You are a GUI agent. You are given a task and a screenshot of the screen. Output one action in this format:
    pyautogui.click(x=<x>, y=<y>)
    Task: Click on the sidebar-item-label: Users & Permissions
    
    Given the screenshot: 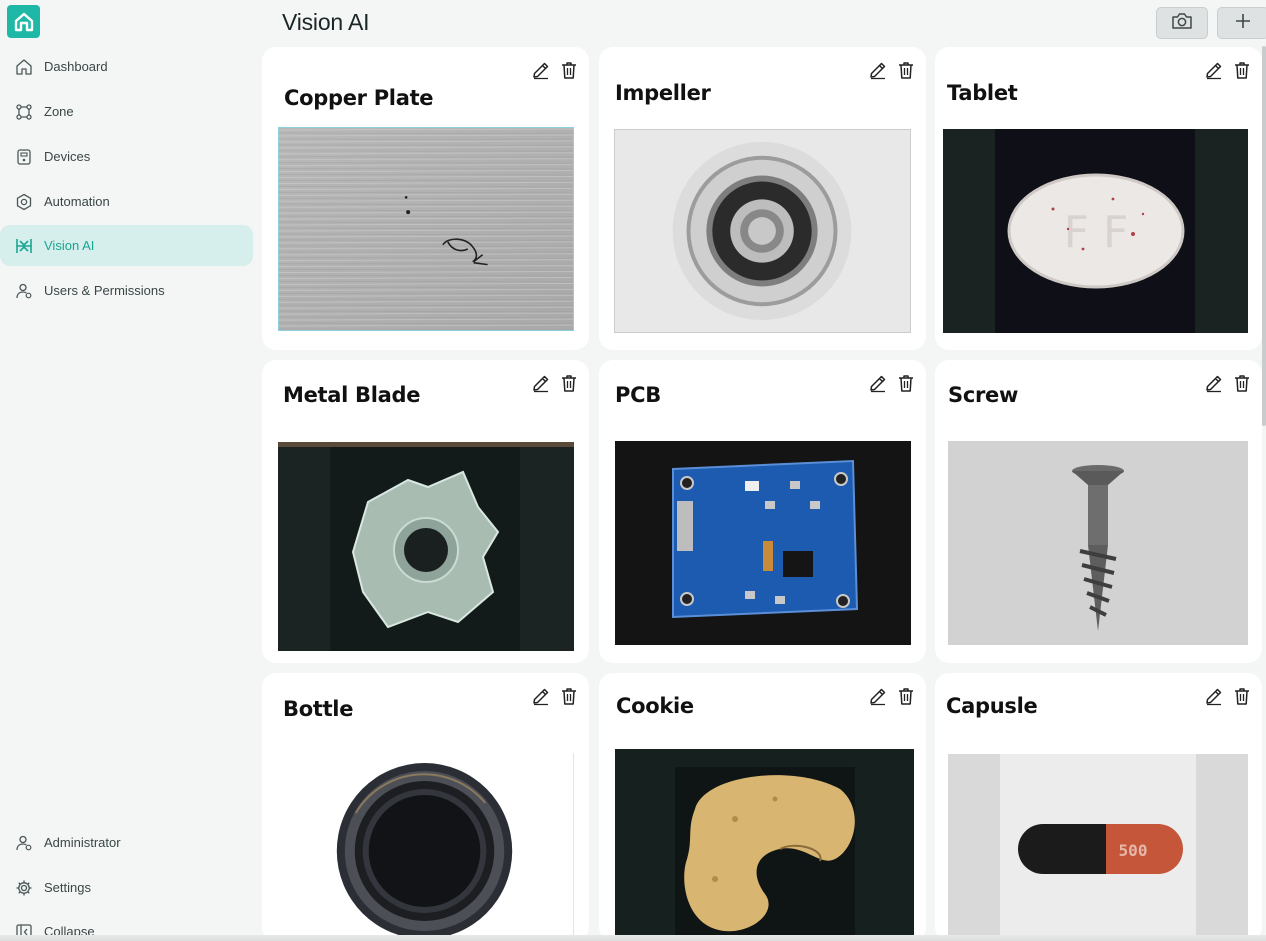 What is the action you would take?
    pyautogui.click(x=104, y=290)
    